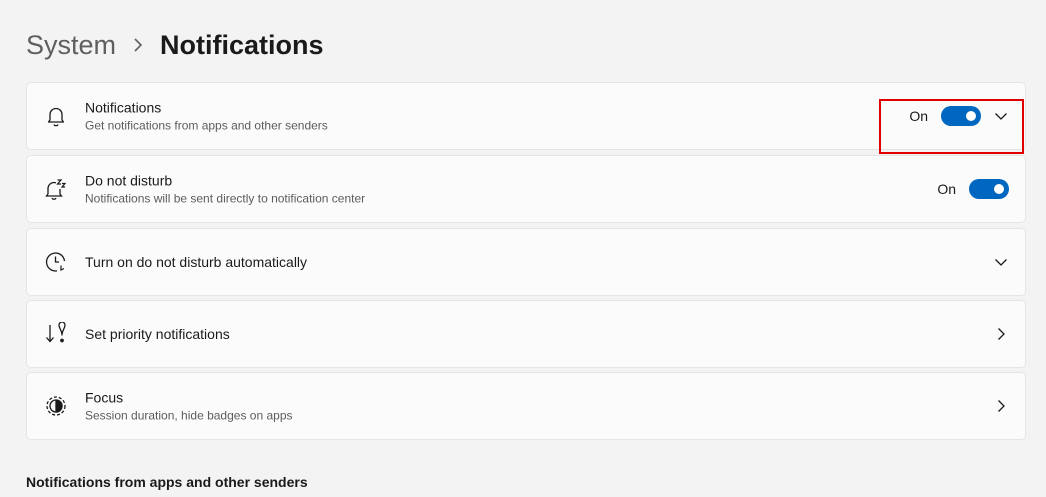  What do you see at coordinates (157, 334) in the screenshot?
I see `priority-title: Set priority notifications` at bounding box center [157, 334].